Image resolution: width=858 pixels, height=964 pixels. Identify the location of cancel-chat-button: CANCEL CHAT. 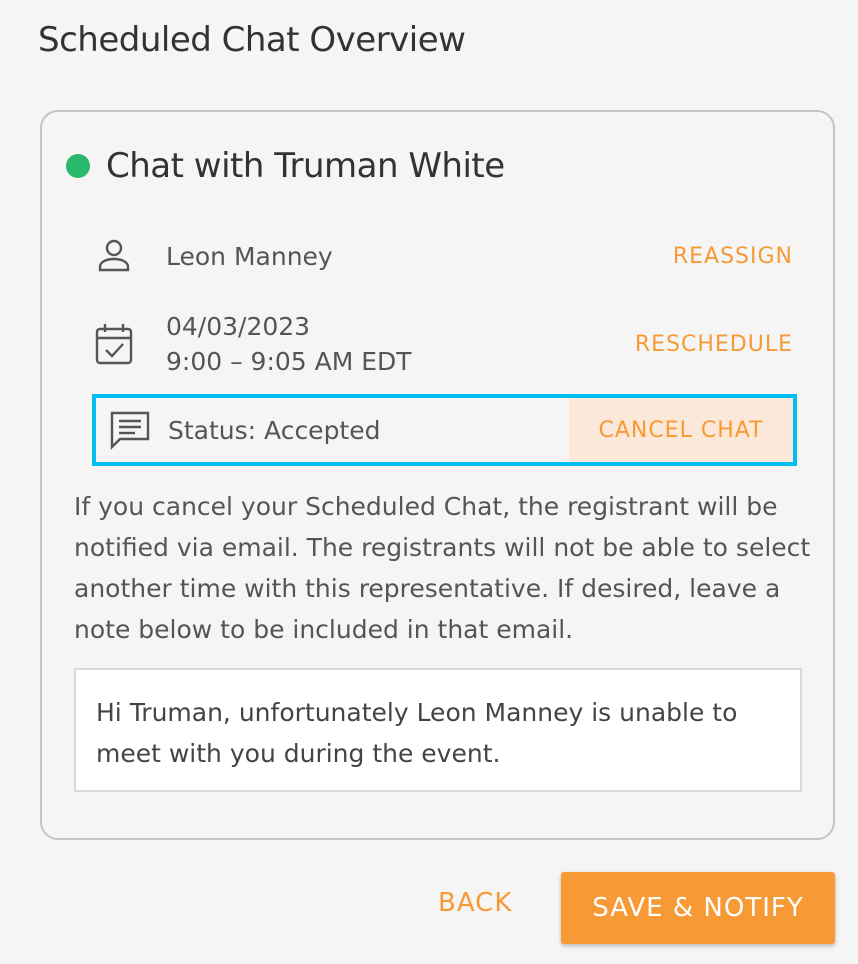
(681, 430).